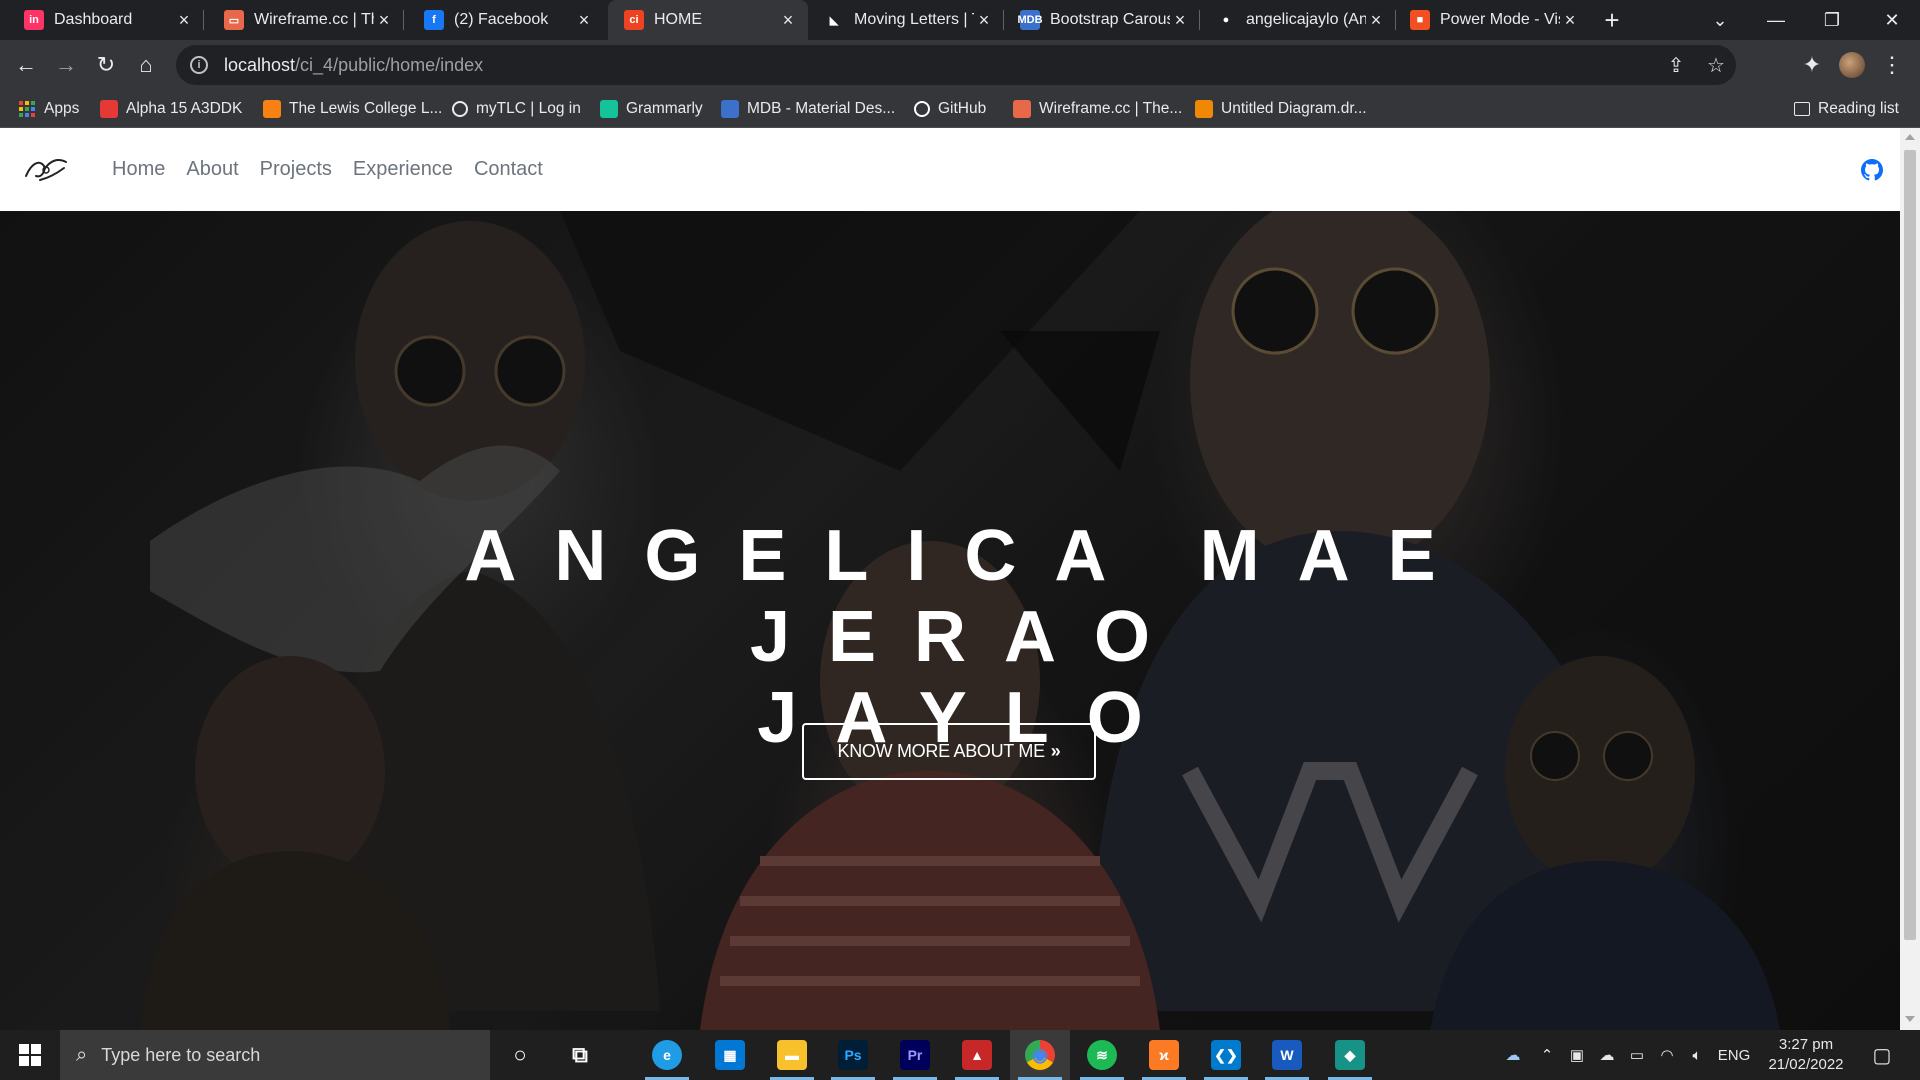 The width and height of the screenshot is (1920, 1080). I want to click on vscode-taskbar-button: ❮❯, so click(1226, 1055).